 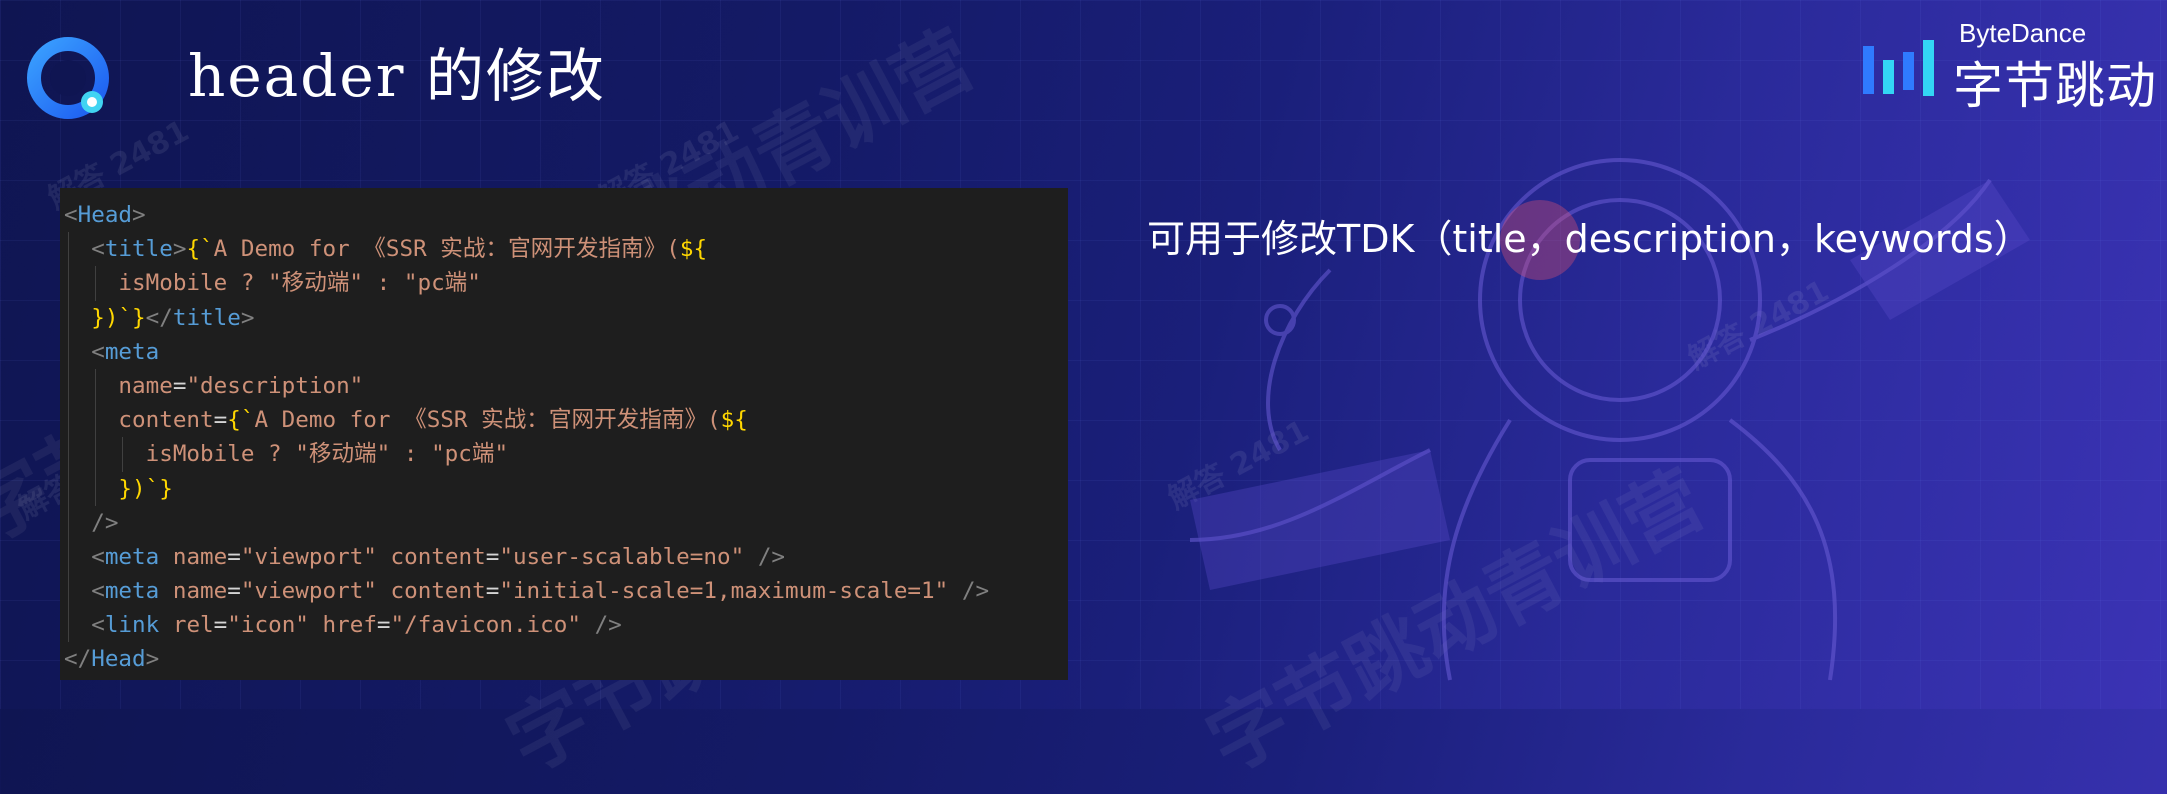 What do you see at coordinates (397, 76) in the screenshot?
I see `page-title: header 的修改` at bounding box center [397, 76].